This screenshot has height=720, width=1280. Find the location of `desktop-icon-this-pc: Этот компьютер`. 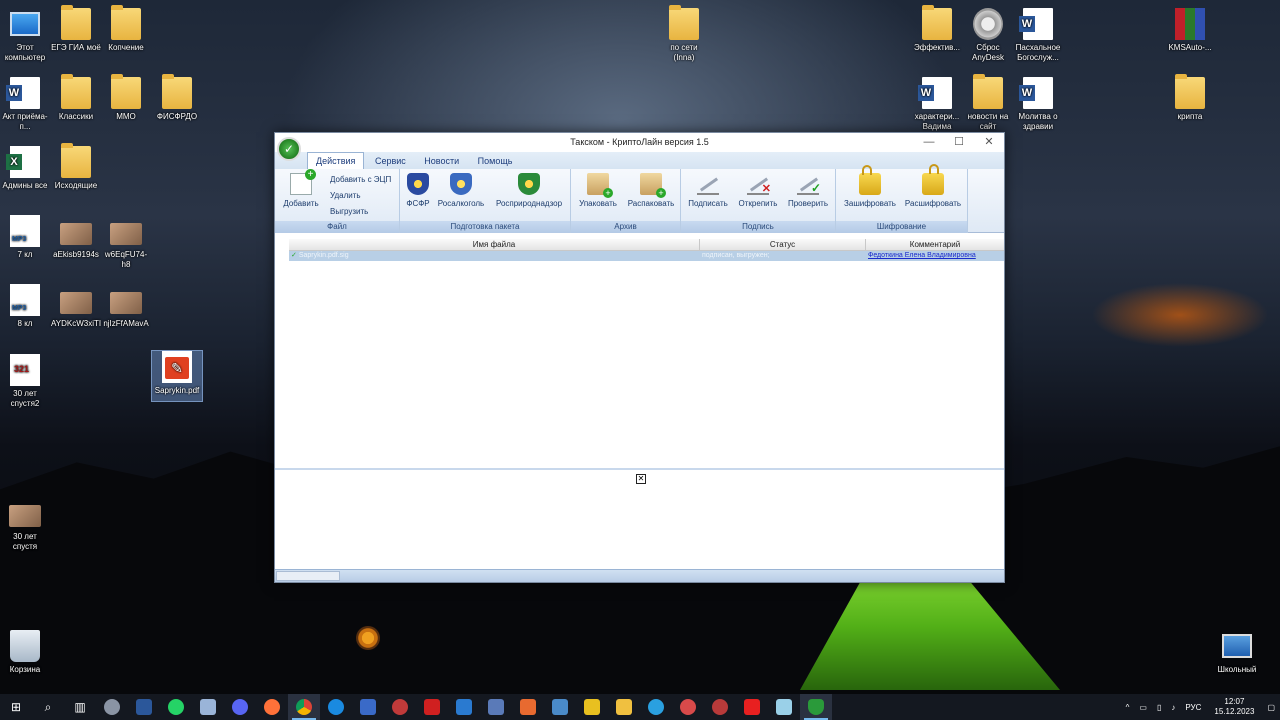

desktop-icon-this-pc: Этот компьютер is located at coordinates (25, 35).